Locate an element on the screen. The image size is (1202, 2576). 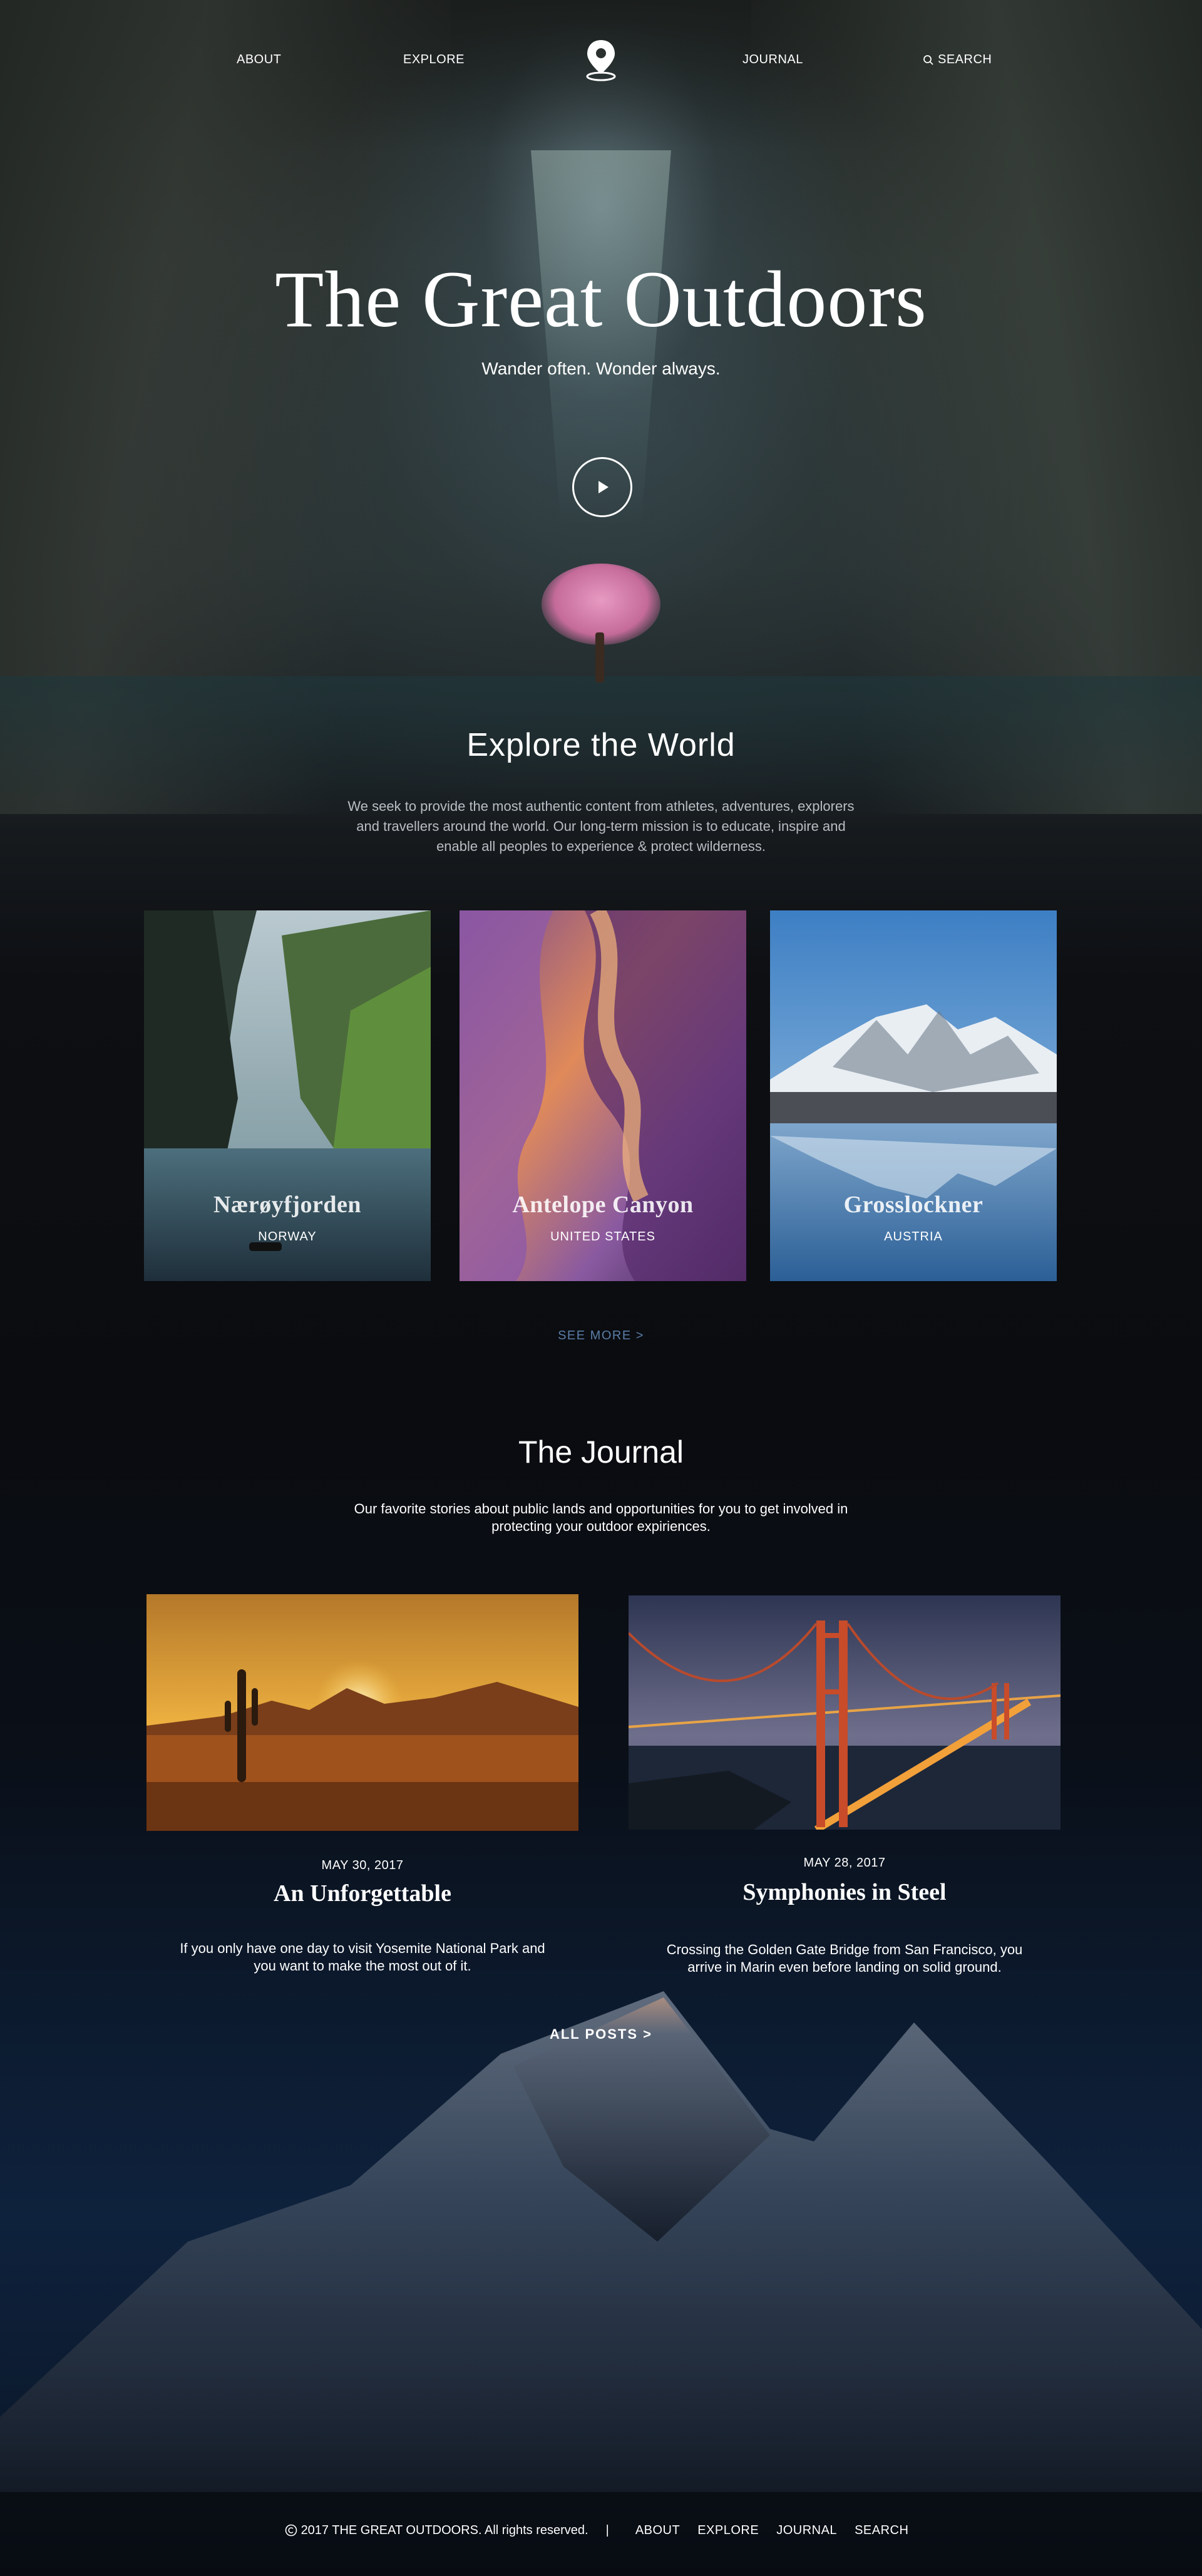
footer-journal-link: JOURNAL is located at coordinates (806, 2531).